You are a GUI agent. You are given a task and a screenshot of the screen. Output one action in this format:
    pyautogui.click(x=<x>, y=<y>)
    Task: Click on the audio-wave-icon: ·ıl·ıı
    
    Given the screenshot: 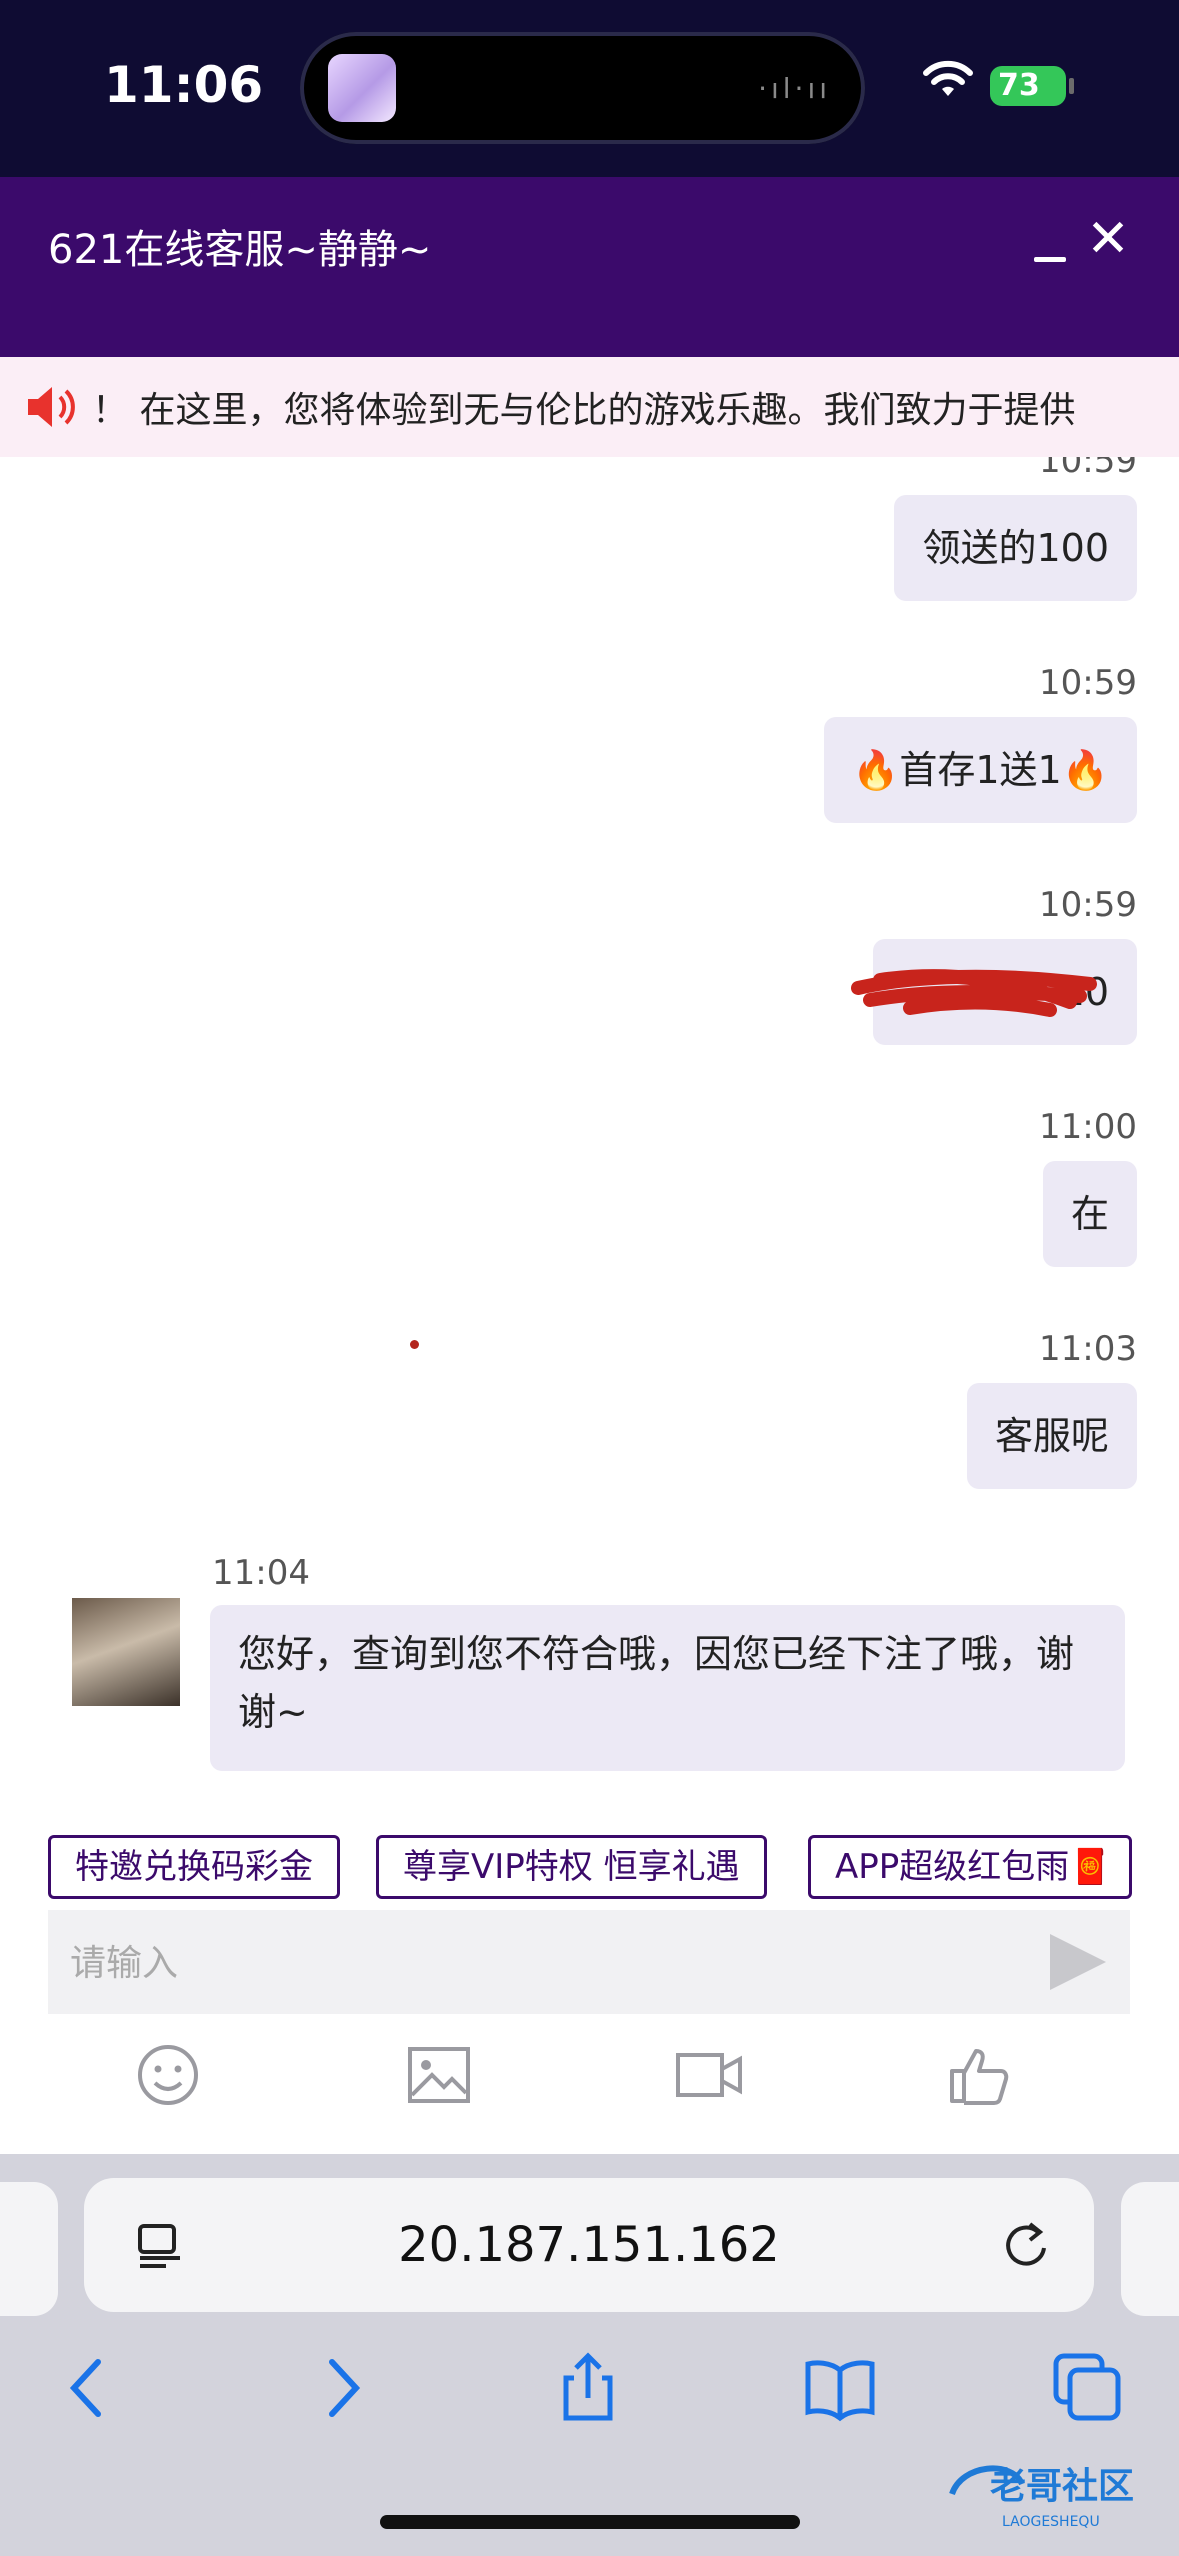 What is the action you would take?
    pyautogui.click(x=794, y=88)
    